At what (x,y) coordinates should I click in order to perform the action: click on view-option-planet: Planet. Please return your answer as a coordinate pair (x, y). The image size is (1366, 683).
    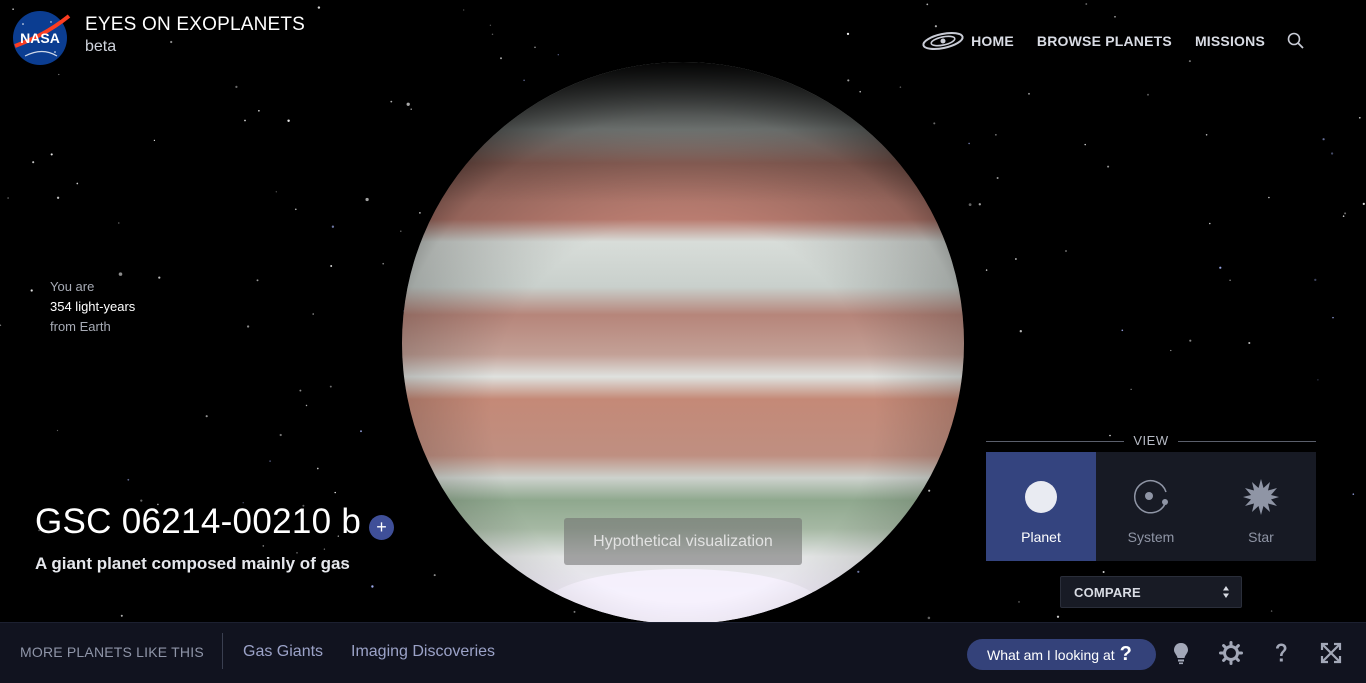
    Looking at the image, I should click on (1041, 506).